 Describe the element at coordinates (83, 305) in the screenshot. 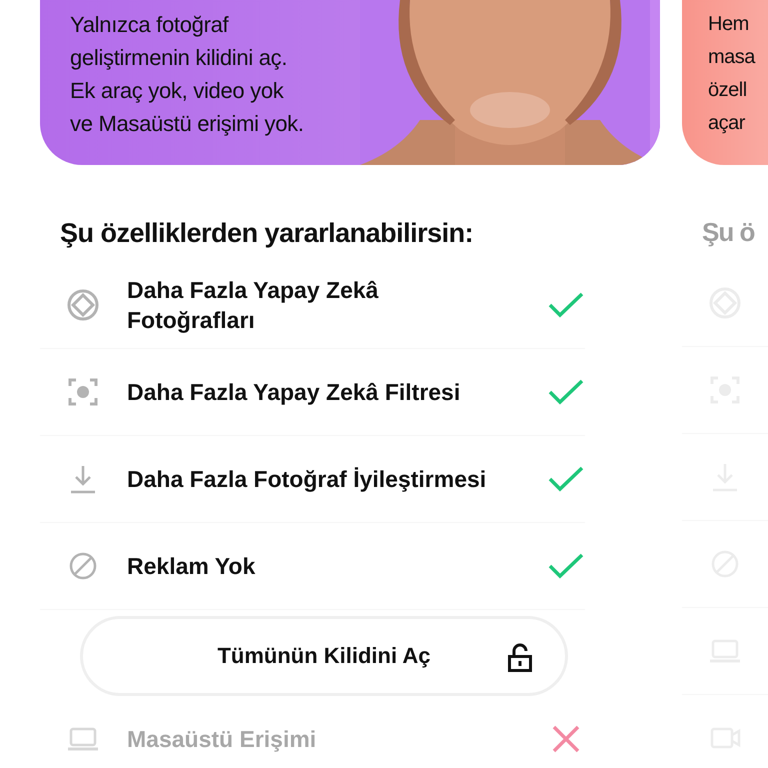

I see `orbit-icon` at that location.